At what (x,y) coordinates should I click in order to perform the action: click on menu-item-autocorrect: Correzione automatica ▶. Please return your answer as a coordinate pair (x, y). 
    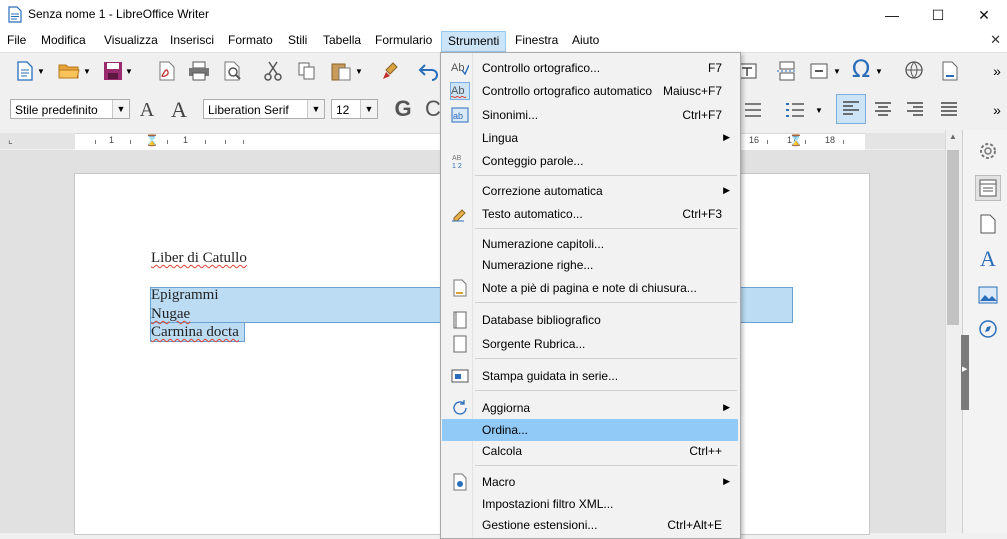
    Looking at the image, I should click on (590, 191).